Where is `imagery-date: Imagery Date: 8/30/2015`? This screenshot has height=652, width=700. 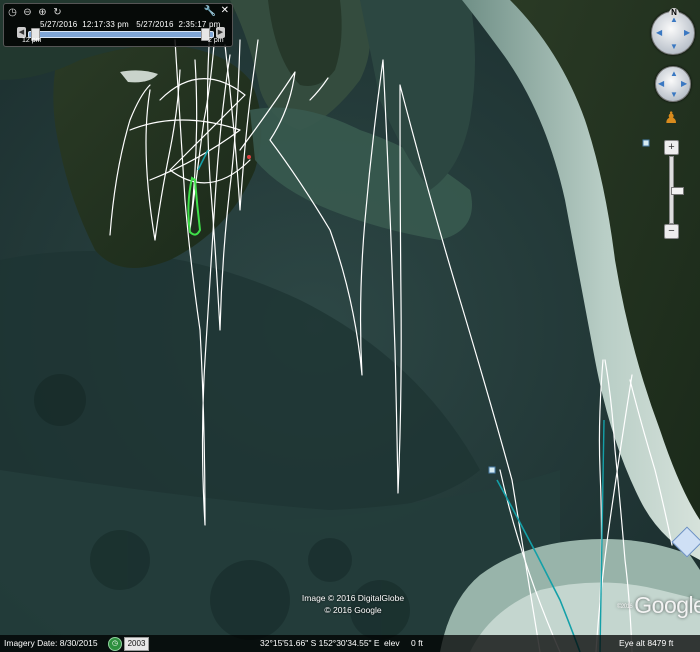
imagery-date: Imagery Date: 8/30/2015 is located at coordinates (51, 643).